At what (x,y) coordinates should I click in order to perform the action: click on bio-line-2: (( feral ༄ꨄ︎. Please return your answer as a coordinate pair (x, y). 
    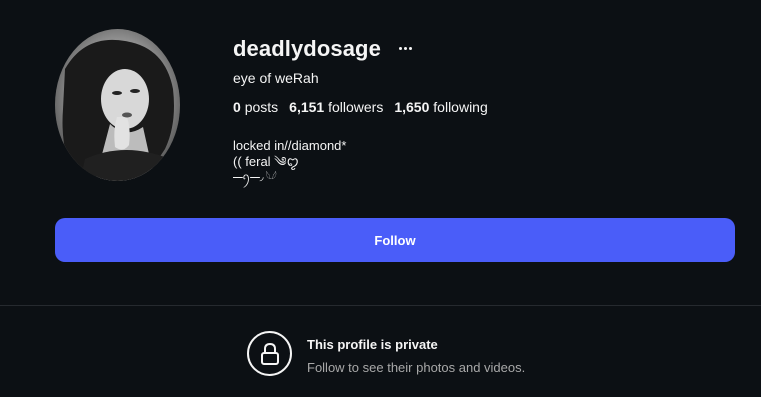
    Looking at the image, I should click on (266, 161).